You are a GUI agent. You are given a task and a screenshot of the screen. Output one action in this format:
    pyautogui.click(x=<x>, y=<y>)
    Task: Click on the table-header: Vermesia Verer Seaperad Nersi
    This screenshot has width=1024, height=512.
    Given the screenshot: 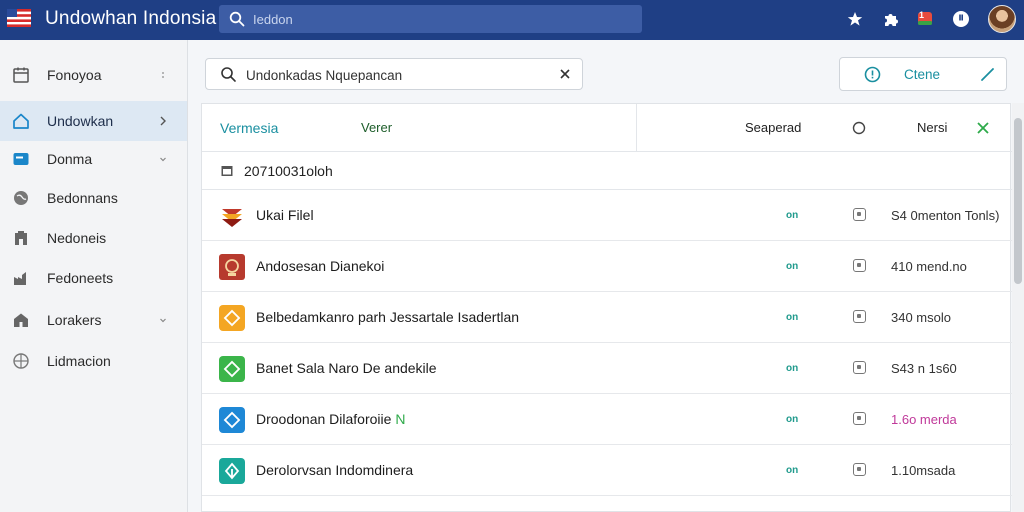 What is the action you would take?
    pyautogui.click(x=607, y=128)
    